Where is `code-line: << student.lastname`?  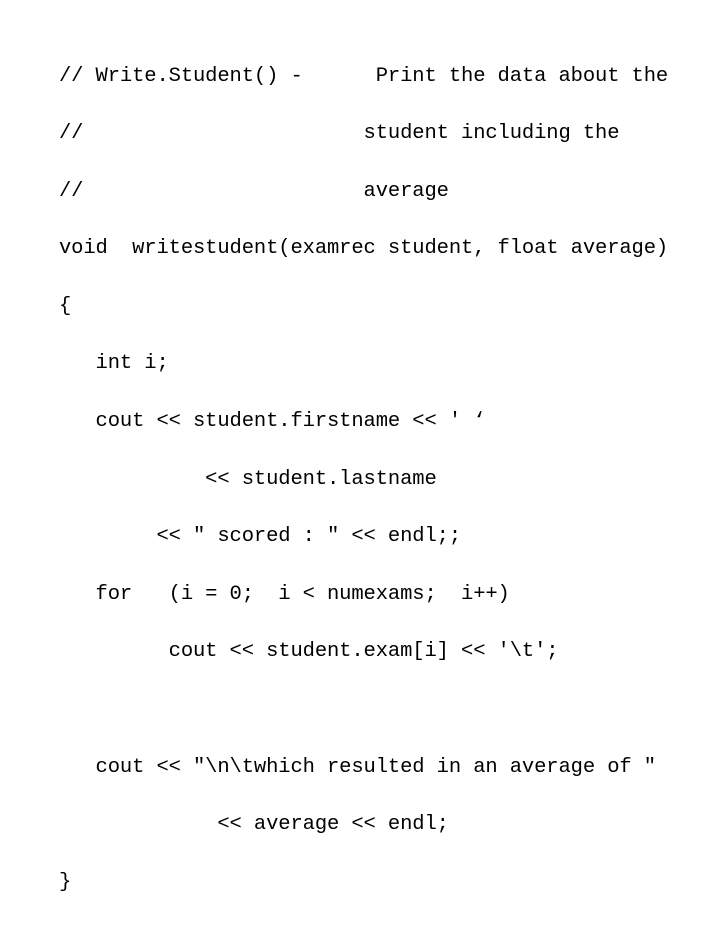 code-line: << student.lastname is located at coordinates (248, 479).